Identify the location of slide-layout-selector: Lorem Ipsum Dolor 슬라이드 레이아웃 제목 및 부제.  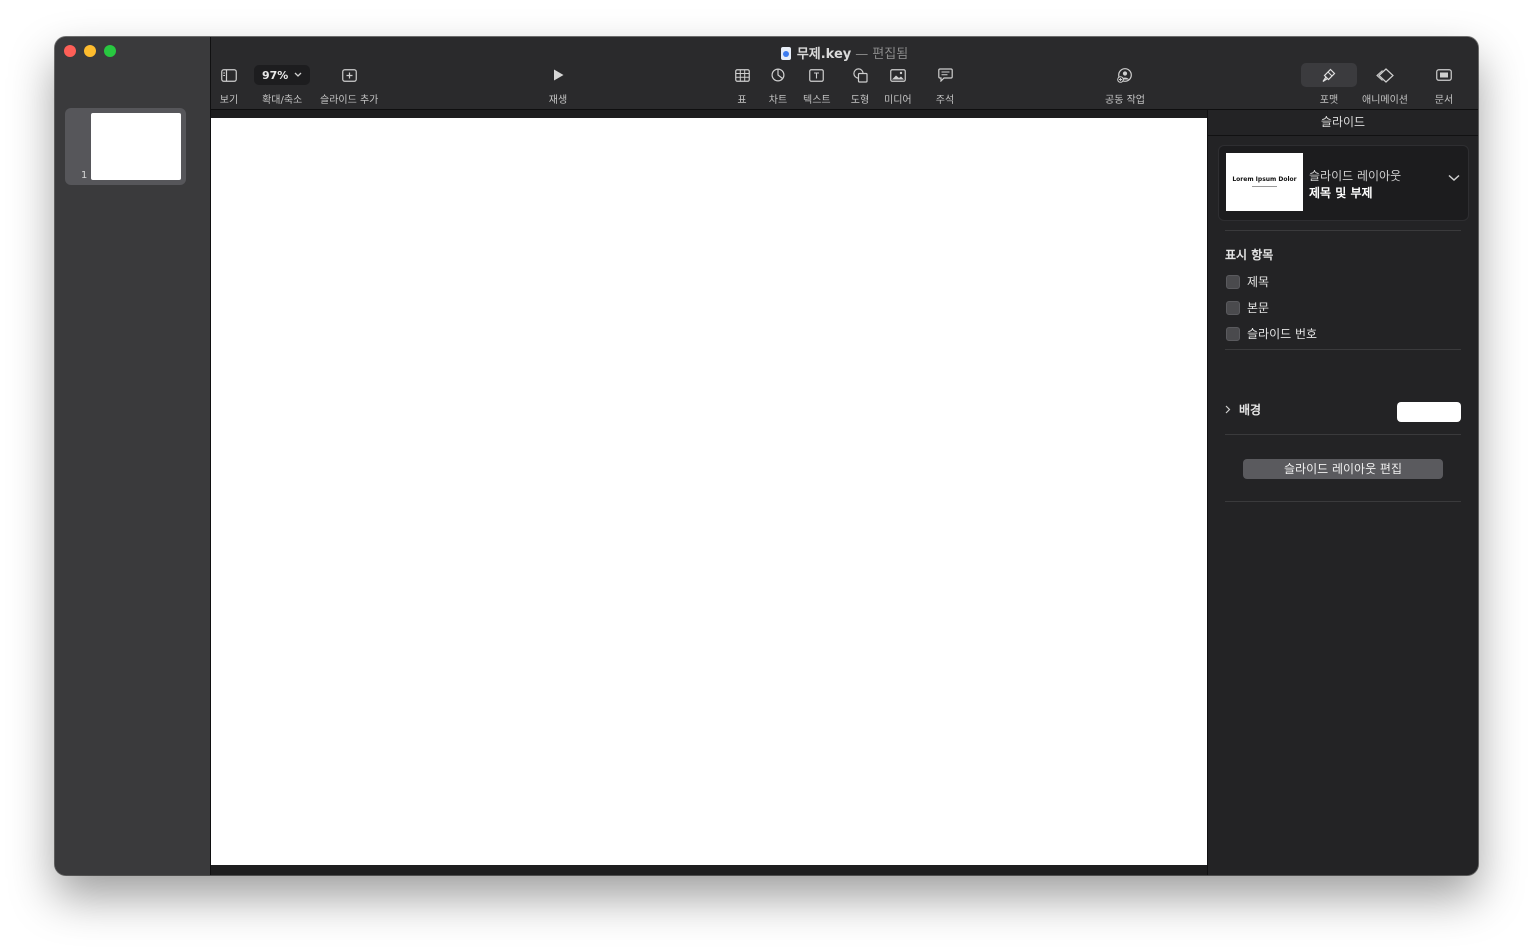
(1343, 183).